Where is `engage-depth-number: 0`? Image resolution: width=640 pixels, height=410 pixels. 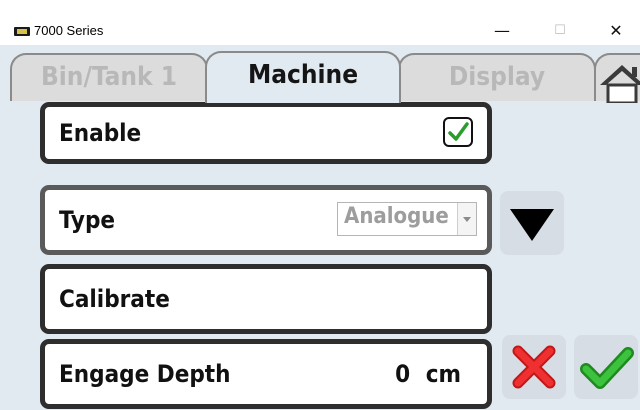
engage-depth-number: 0 is located at coordinates (403, 374).